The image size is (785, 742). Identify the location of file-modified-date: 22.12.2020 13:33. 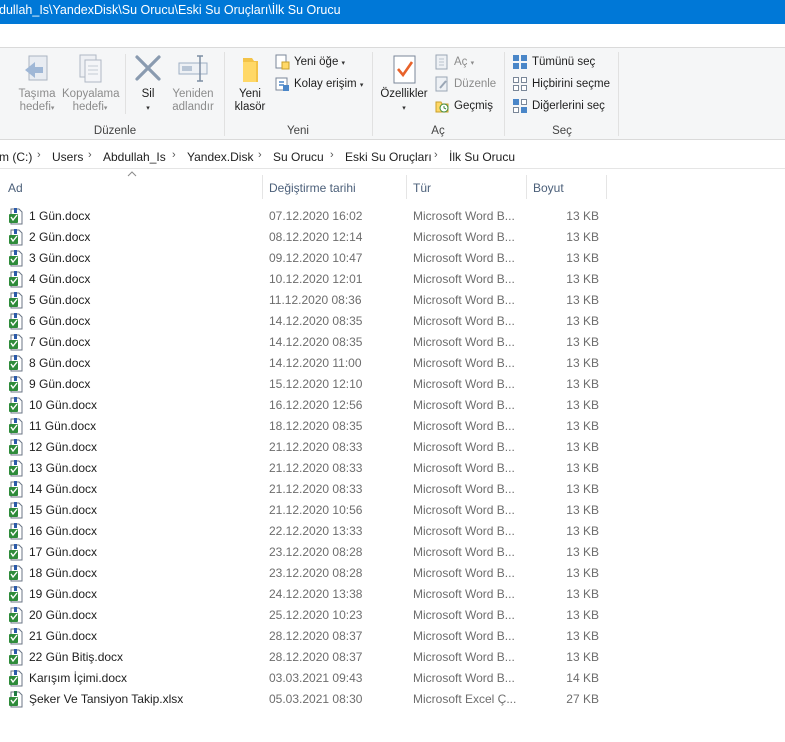
(316, 531).